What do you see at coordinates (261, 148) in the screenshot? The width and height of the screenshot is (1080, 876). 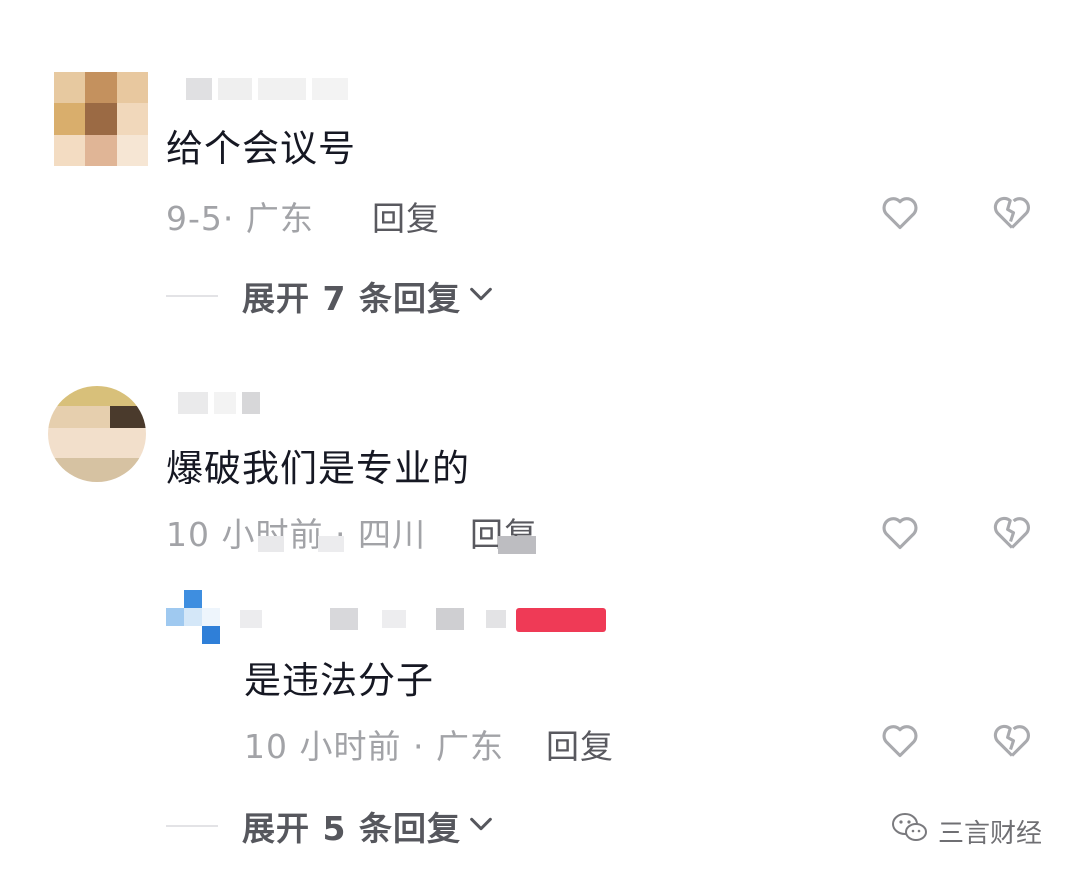 I see `comment-text: 给个会议号` at bounding box center [261, 148].